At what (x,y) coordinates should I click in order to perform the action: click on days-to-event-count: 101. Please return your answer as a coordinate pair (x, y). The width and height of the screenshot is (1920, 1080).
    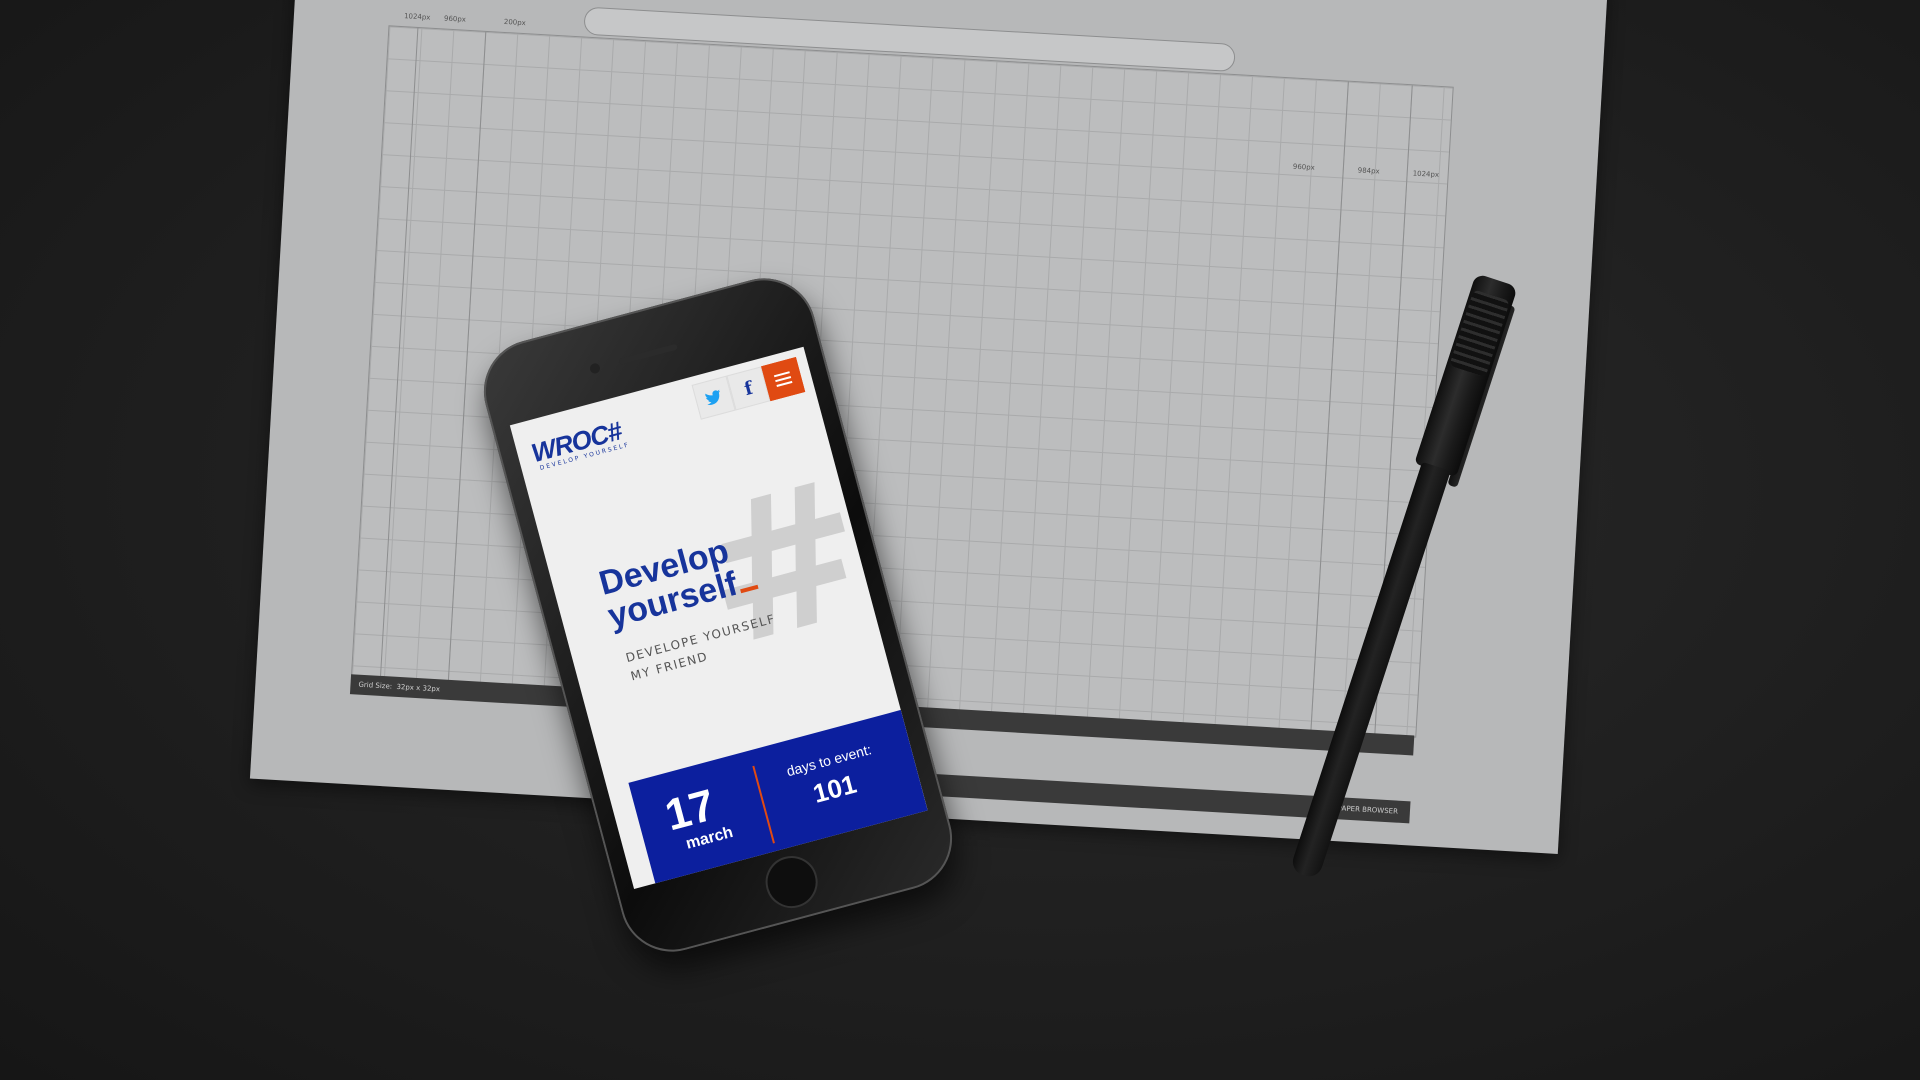
    Looking at the image, I should click on (834, 788).